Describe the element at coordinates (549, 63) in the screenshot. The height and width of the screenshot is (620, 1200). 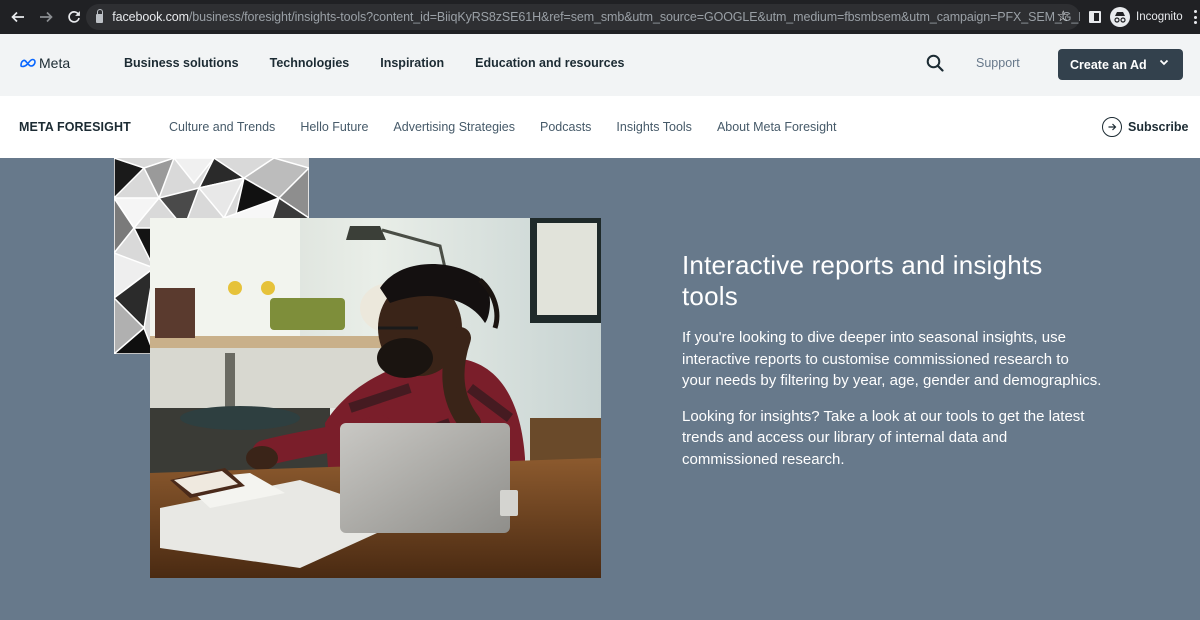
I see `nav-education-and-resources: Education and resources` at that location.